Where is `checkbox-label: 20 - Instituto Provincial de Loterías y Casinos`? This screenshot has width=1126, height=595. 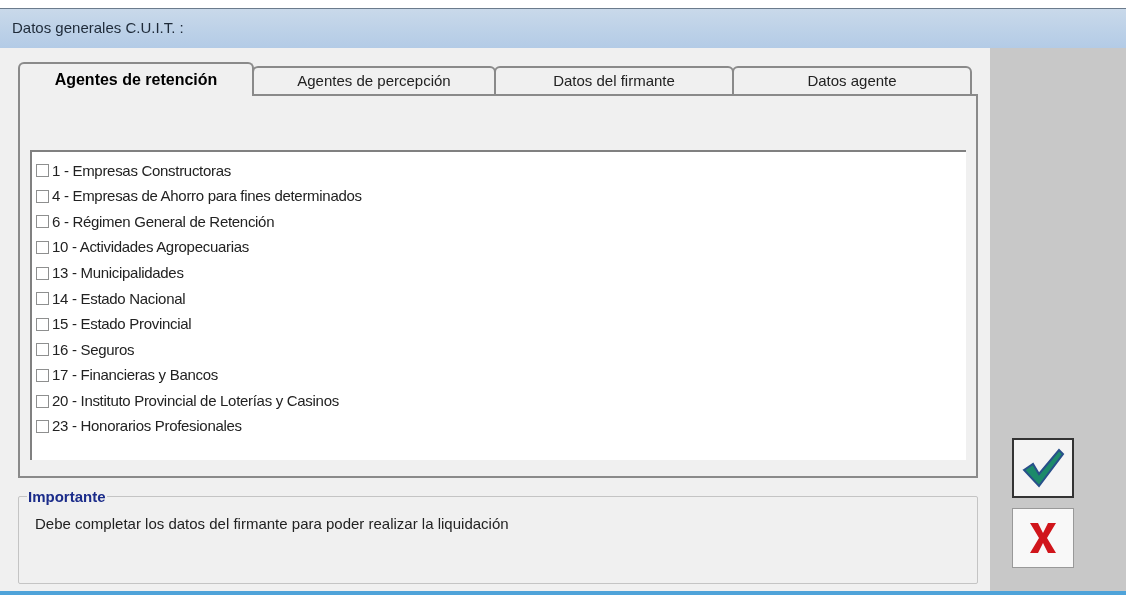 checkbox-label: 20 - Instituto Provincial de Loterías y Casinos is located at coordinates (195, 400).